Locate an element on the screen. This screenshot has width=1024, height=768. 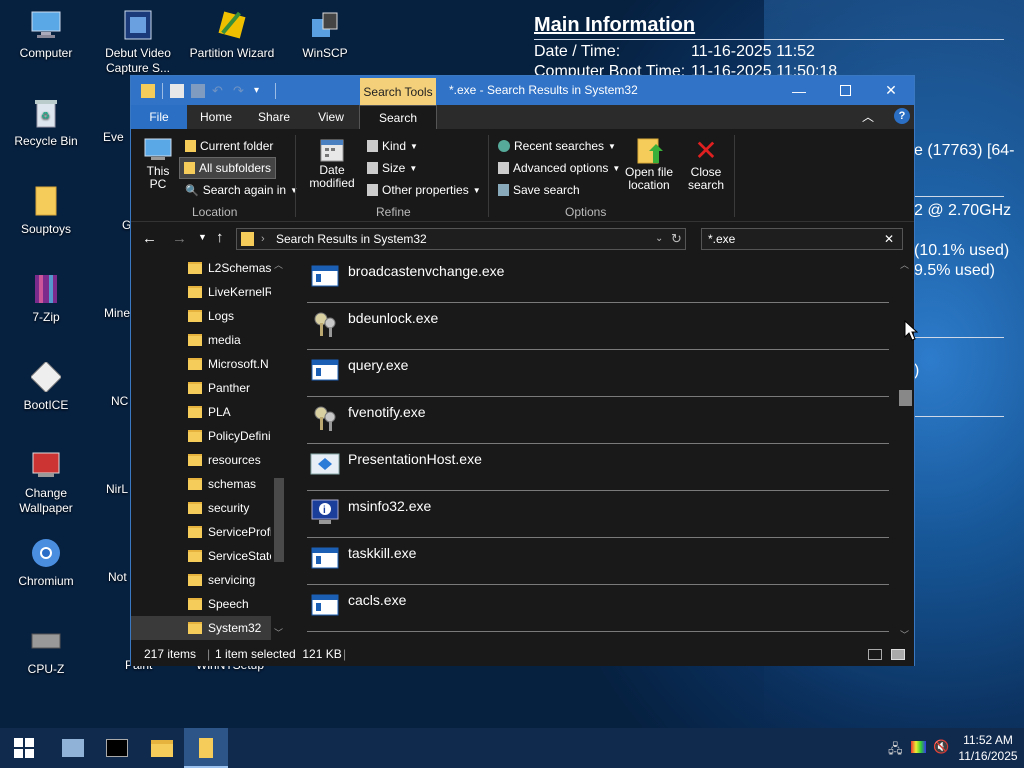
nav-folder-item: resources is located at coordinates (201, 460).